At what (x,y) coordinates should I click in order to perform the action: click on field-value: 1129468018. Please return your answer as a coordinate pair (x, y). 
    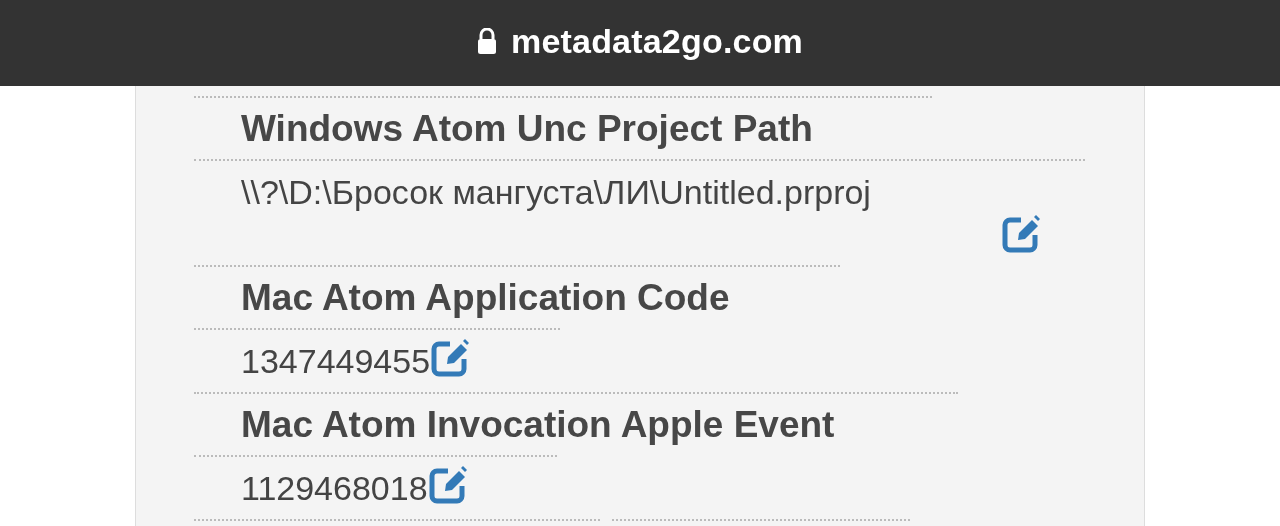
    Looking at the image, I should click on (334, 488).